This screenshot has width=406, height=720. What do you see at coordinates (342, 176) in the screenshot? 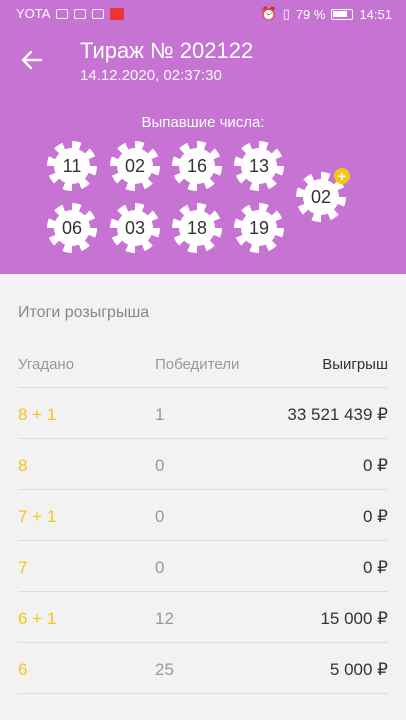
I see `plus-icon: +` at bounding box center [342, 176].